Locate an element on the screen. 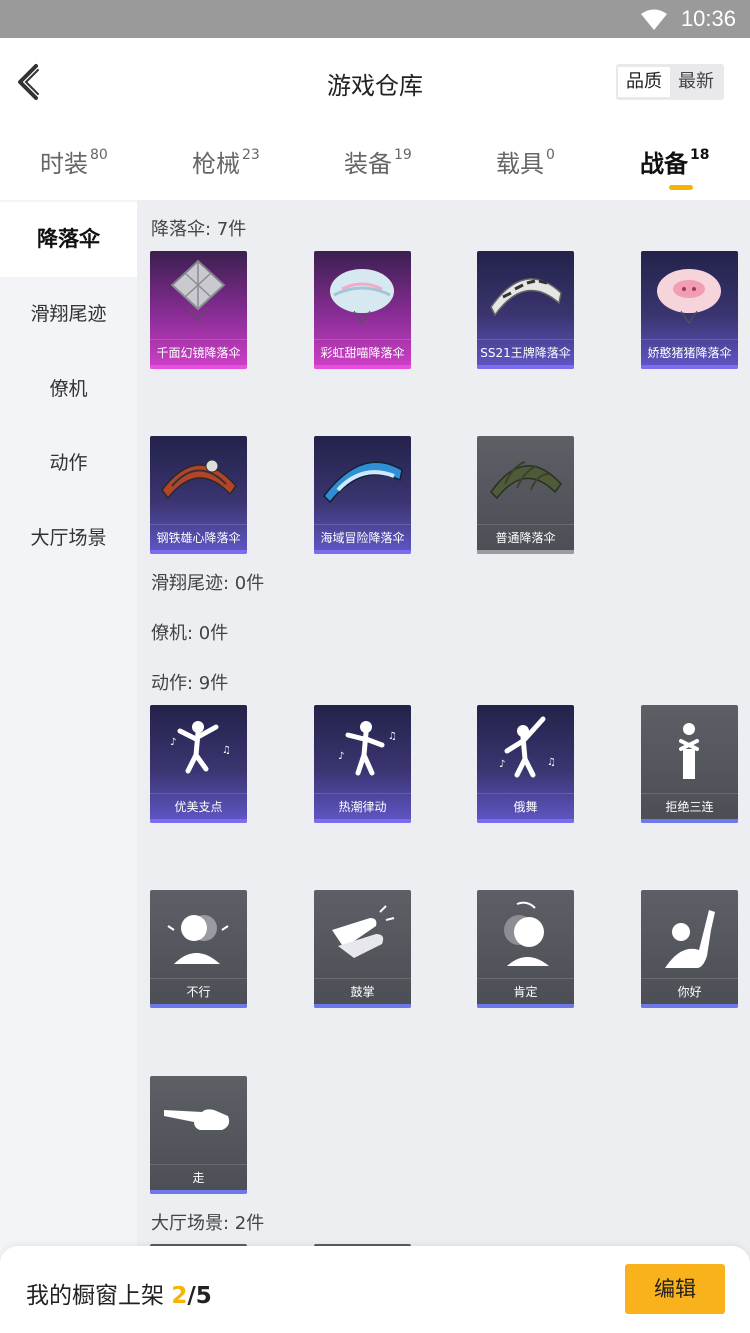  status-time: 10:36 is located at coordinates (708, 18).